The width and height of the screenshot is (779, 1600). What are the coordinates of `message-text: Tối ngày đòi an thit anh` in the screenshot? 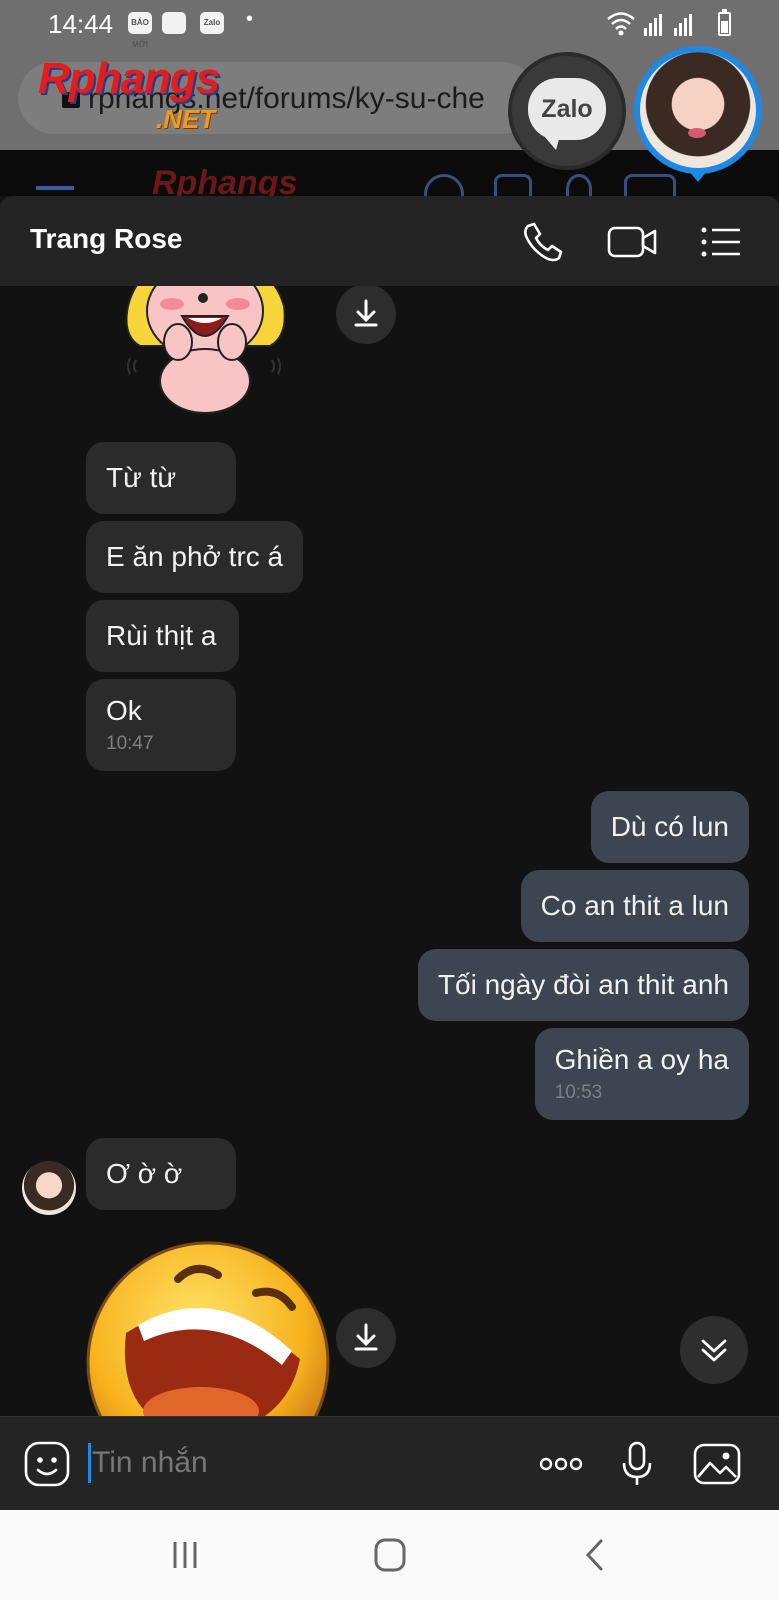 It's located at (583, 984).